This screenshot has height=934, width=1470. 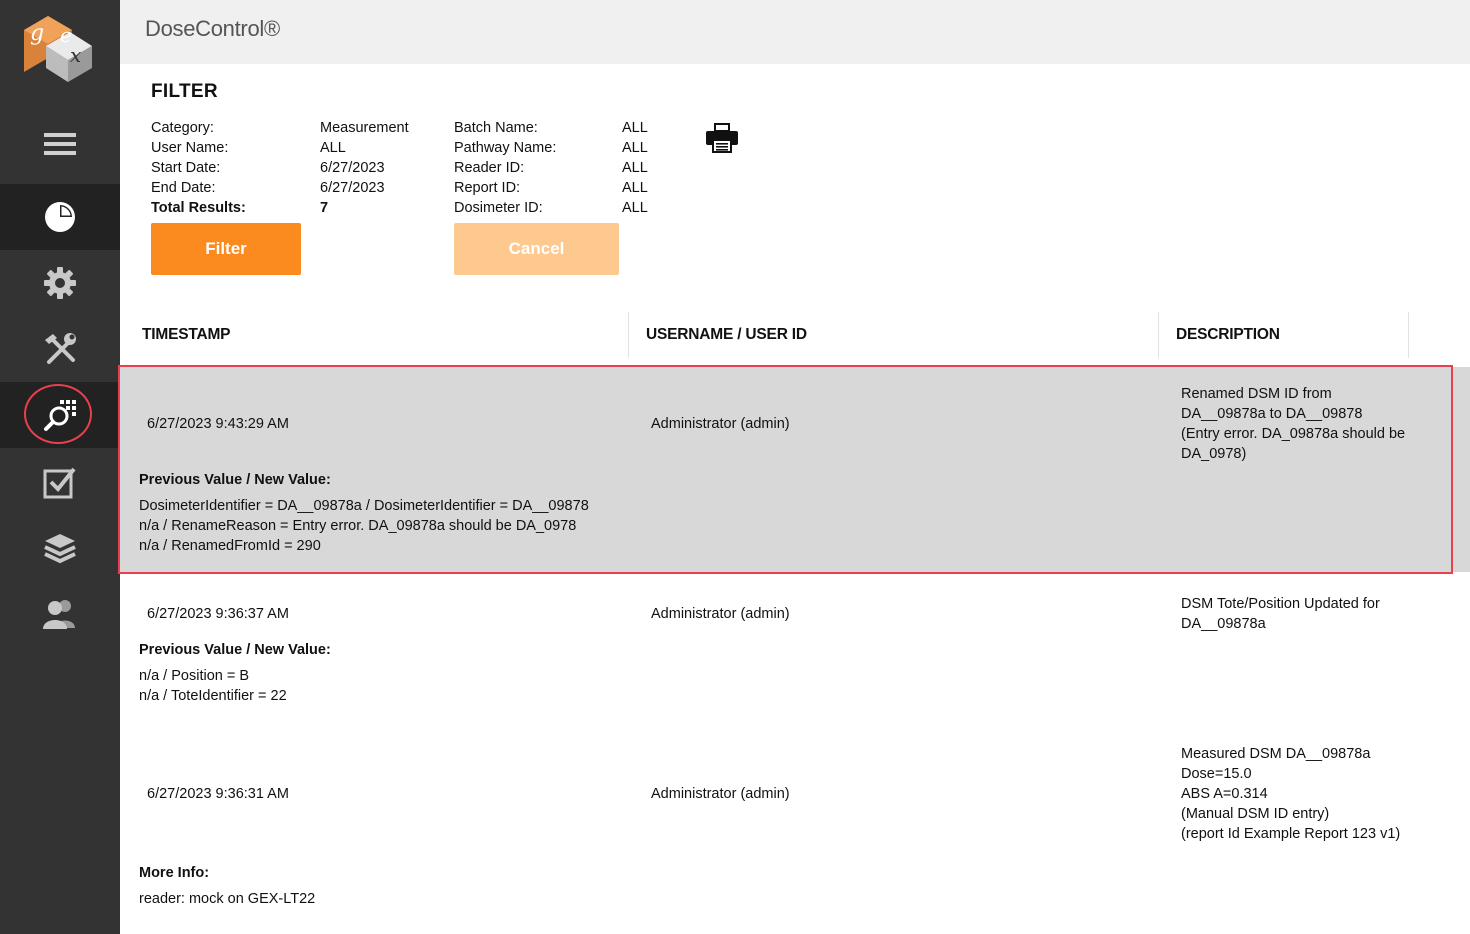 What do you see at coordinates (186, 335) in the screenshot?
I see `column-header-timestamp: TIMESTAMP` at bounding box center [186, 335].